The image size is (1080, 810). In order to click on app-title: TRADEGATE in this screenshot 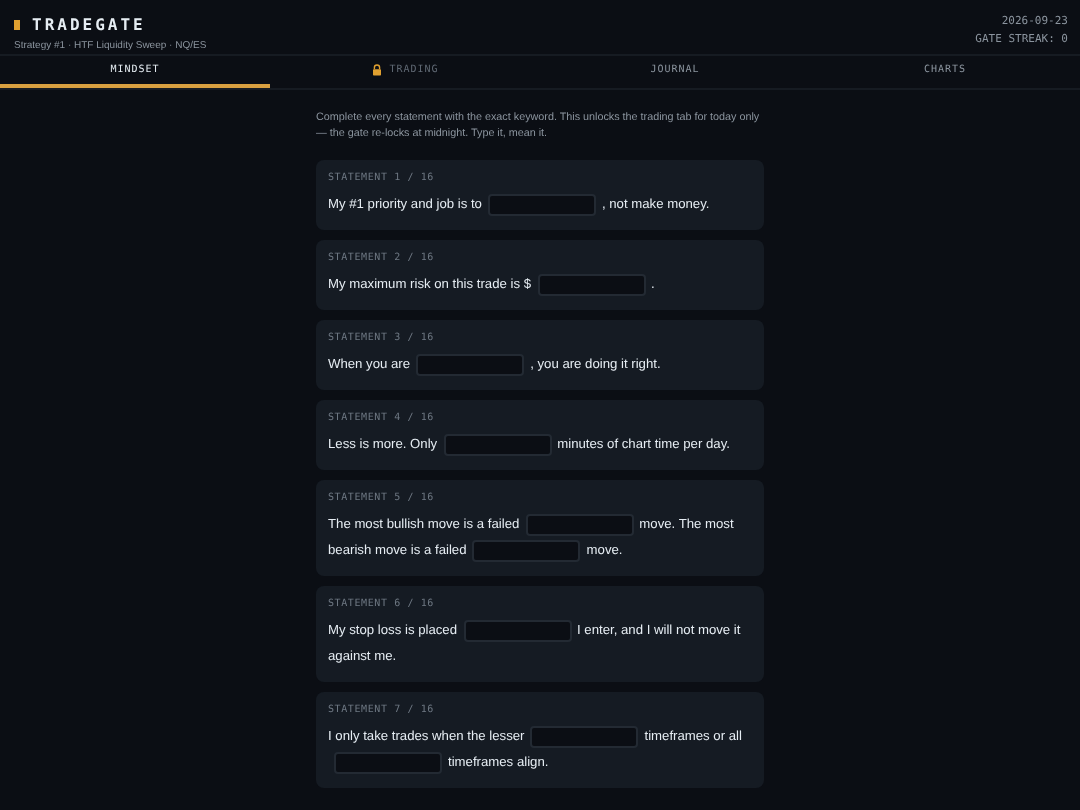, I will do `click(89, 25)`.